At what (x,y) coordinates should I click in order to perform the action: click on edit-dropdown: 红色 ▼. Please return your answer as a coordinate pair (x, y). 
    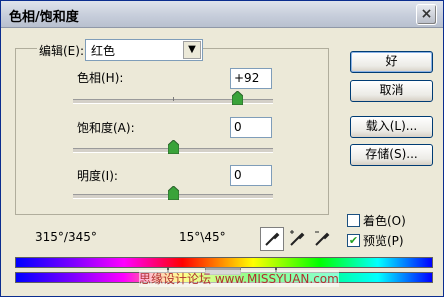
    Looking at the image, I should click on (144, 50).